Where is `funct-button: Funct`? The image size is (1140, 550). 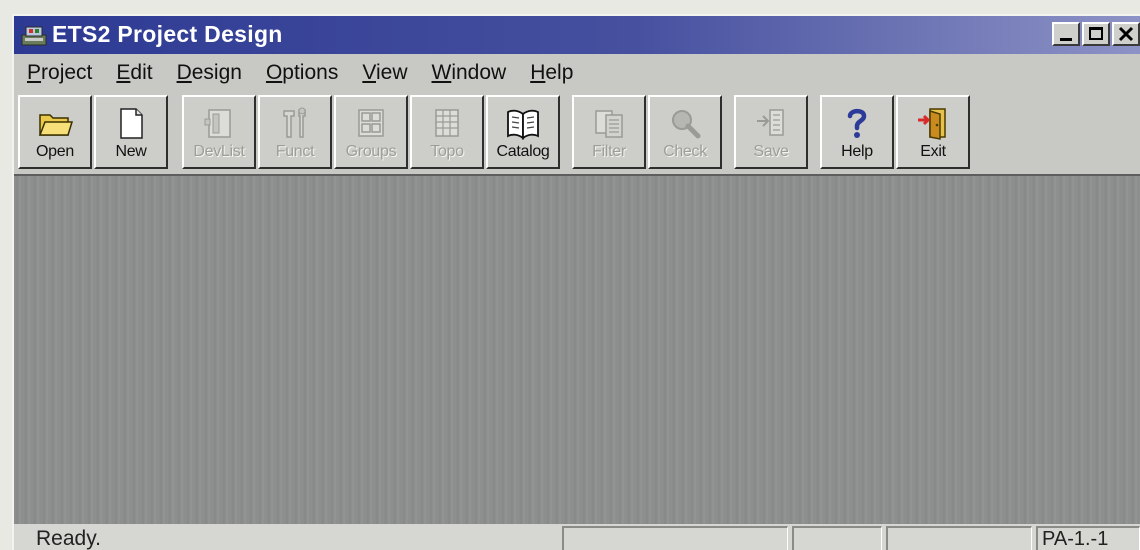
funct-button: Funct is located at coordinates (295, 132).